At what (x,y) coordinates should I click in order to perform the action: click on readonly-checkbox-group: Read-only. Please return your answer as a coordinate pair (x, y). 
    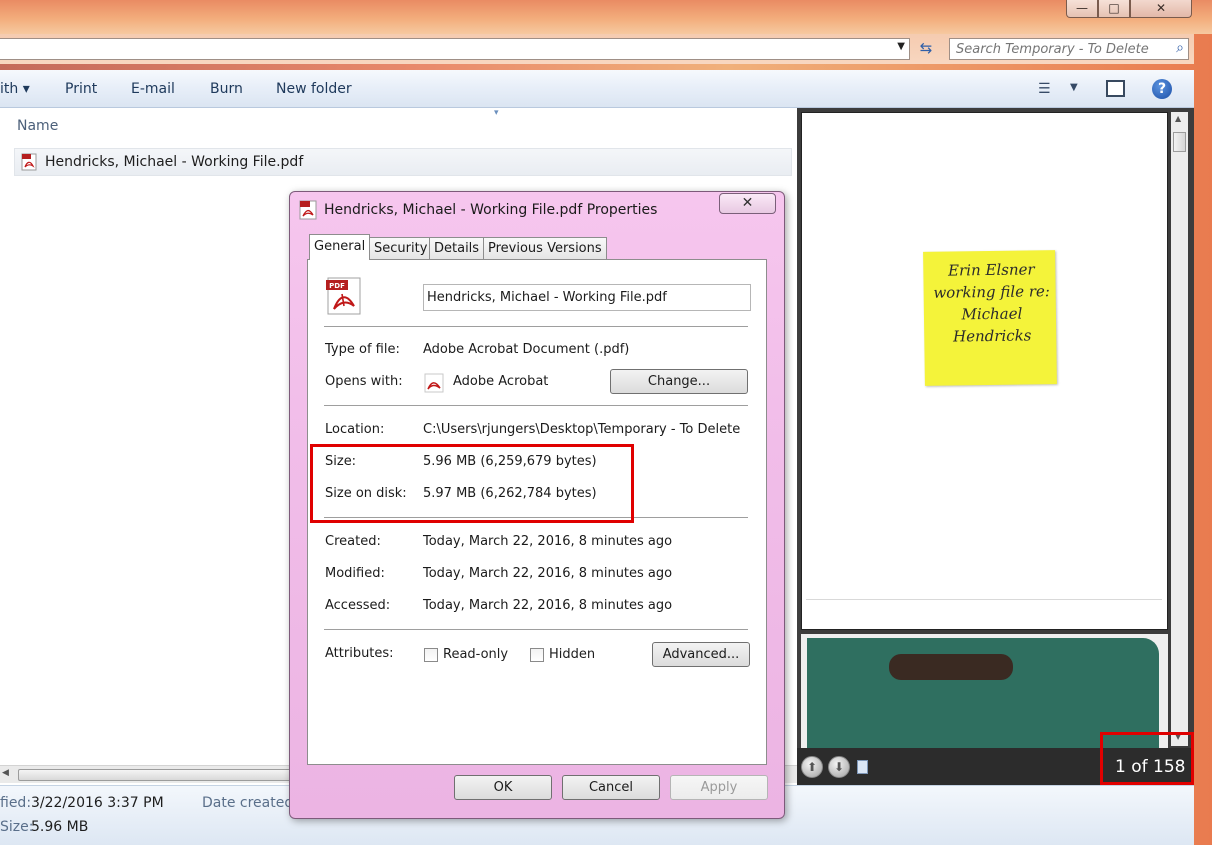
    Looking at the image, I should click on (469, 655).